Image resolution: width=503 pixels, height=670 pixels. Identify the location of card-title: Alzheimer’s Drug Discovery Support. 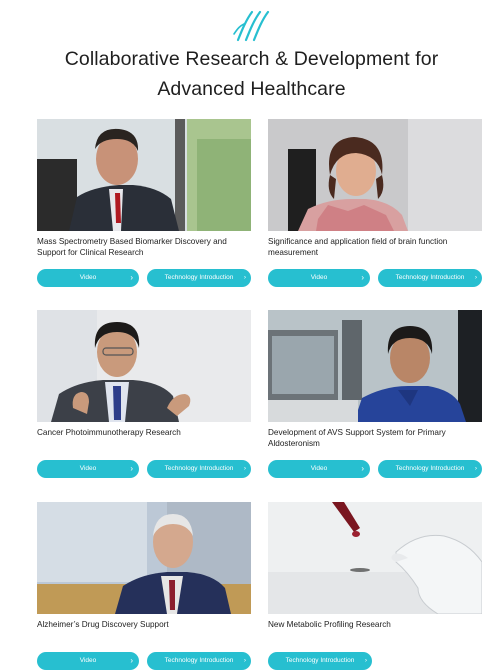
(144, 631).